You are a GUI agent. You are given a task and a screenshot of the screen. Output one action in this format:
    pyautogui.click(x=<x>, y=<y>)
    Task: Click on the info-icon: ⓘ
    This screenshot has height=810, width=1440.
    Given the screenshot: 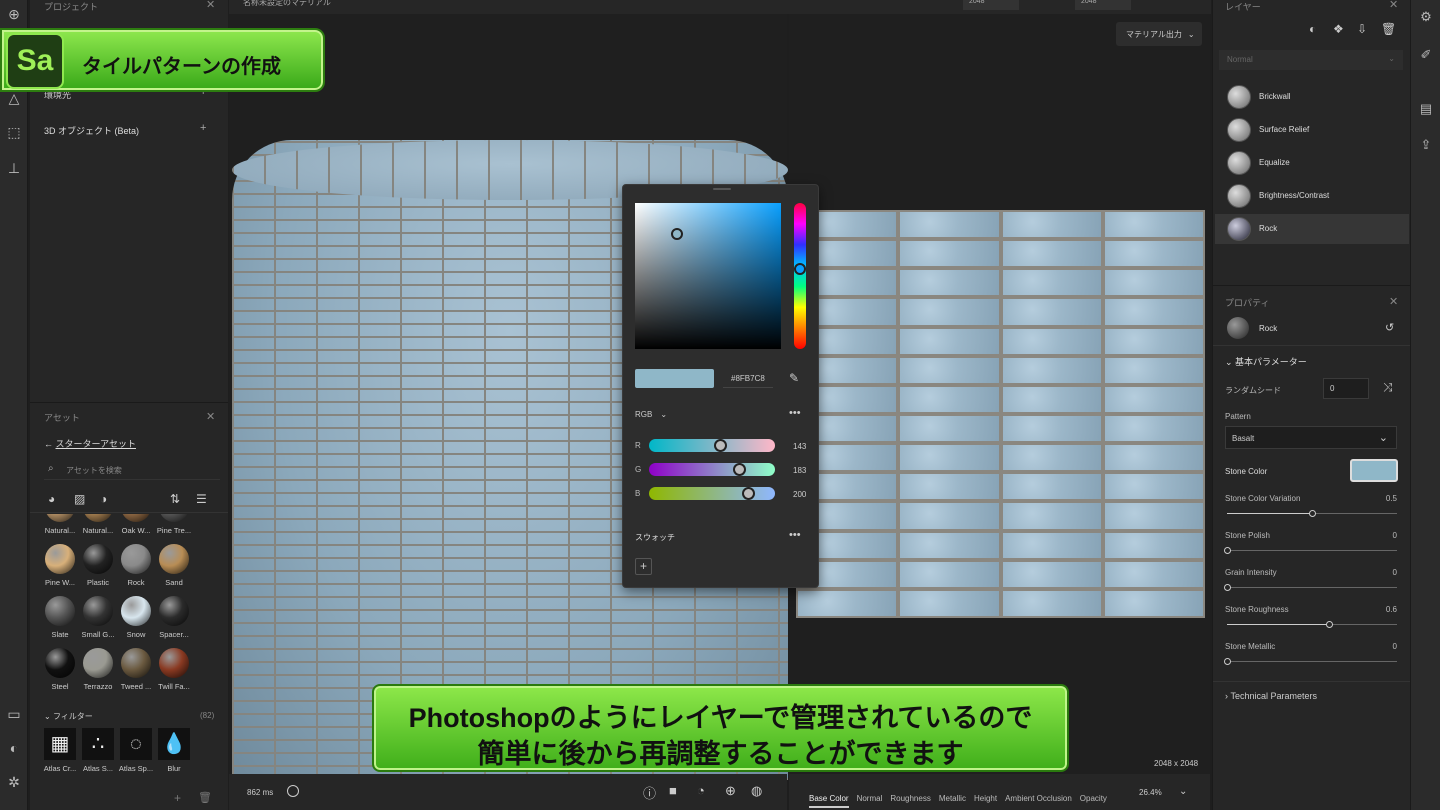 What is the action you would take?
    pyautogui.click(x=649, y=792)
    